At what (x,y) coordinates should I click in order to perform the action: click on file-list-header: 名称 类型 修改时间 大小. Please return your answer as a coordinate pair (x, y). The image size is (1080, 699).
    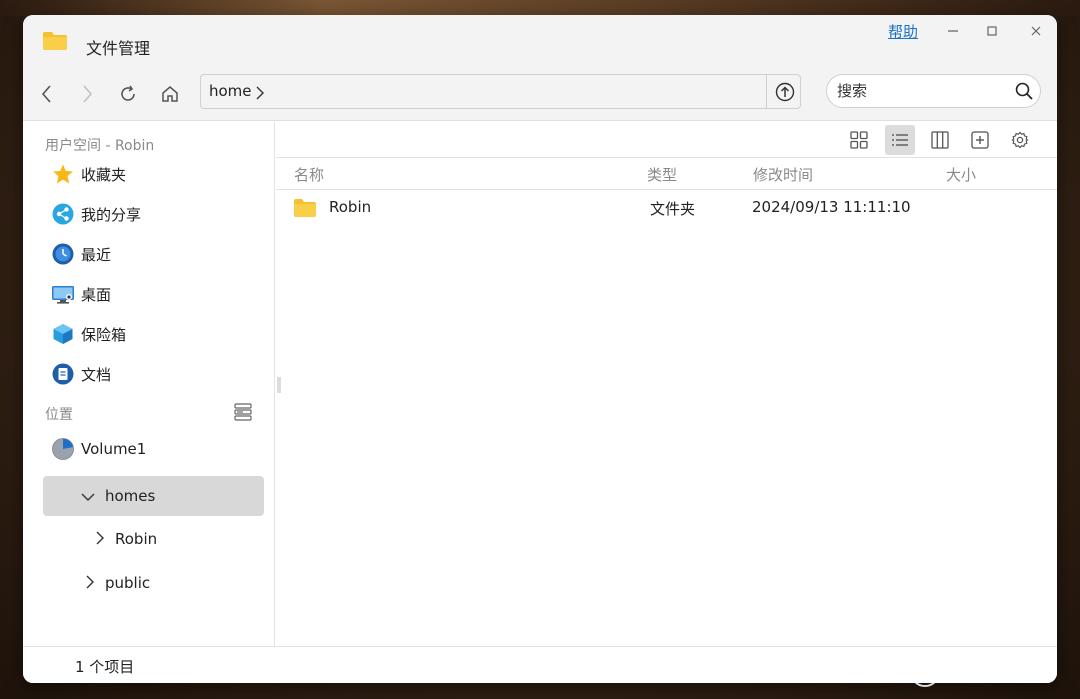
    Looking at the image, I should click on (666, 174).